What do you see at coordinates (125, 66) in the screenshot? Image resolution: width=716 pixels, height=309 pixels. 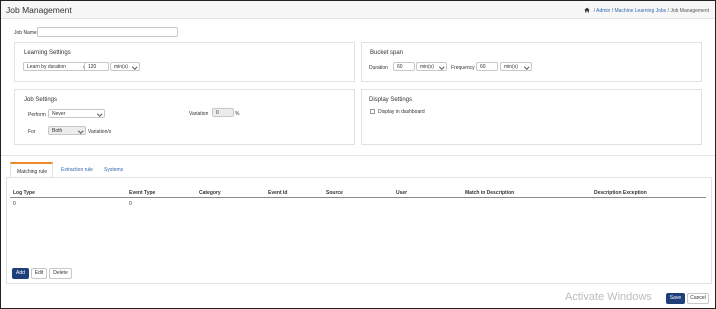 I see `learning-unit-select: min(s)` at bounding box center [125, 66].